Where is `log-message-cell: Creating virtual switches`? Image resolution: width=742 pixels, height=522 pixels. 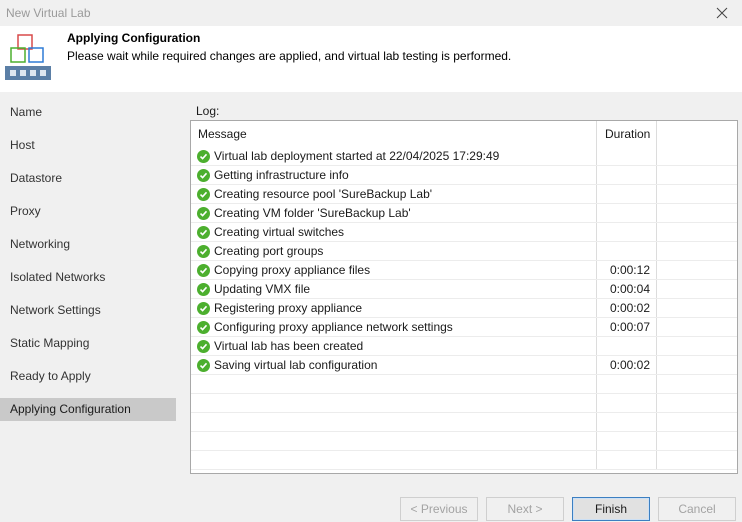 log-message-cell: Creating virtual switches is located at coordinates (394, 232).